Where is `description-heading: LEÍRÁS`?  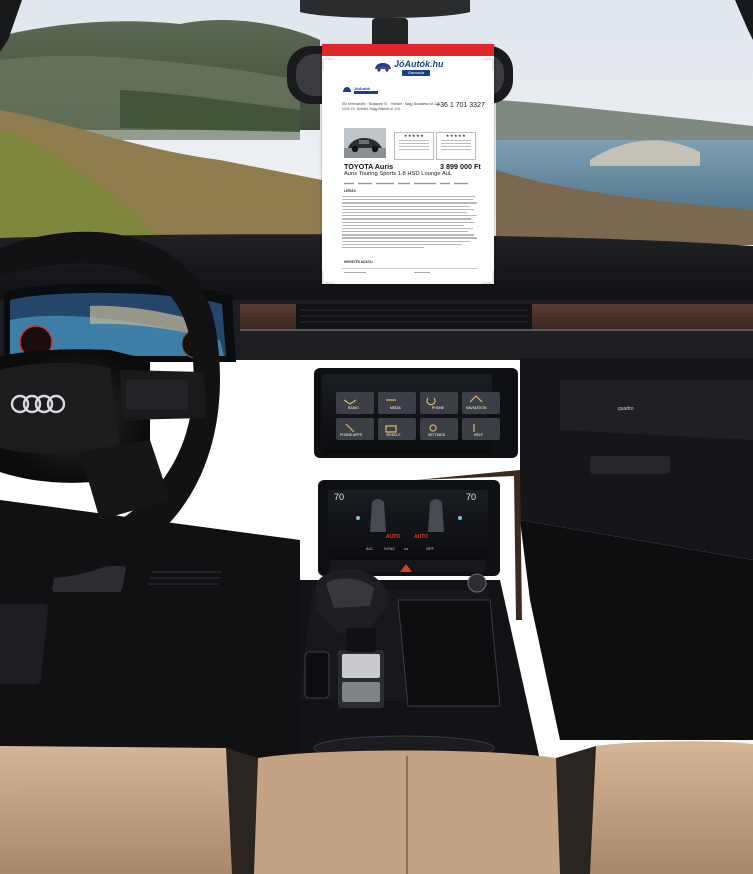 description-heading: LEÍRÁS is located at coordinates (350, 191).